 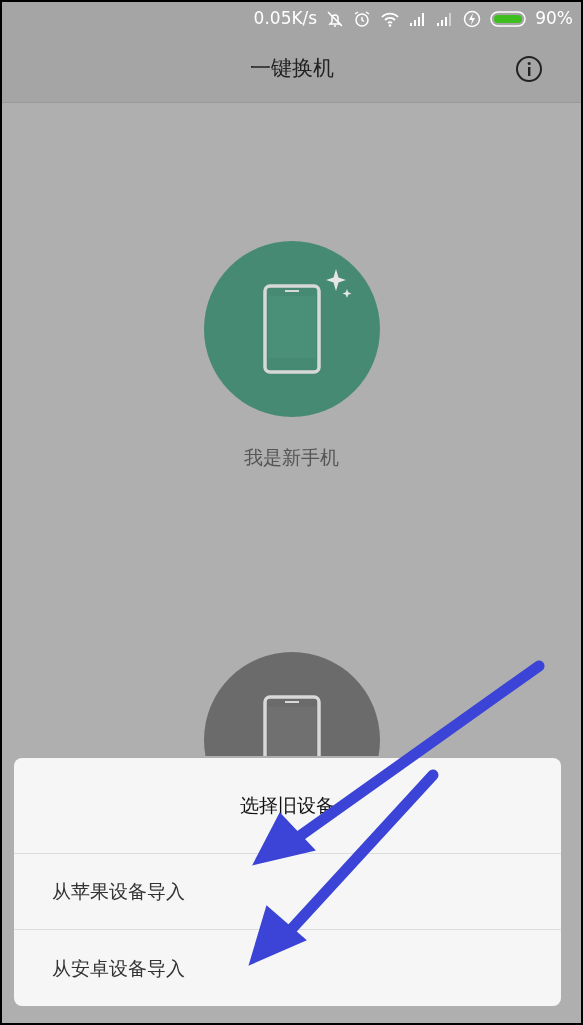 I want to click on import-option: 从安卓设备导入, so click(x=287, y=968).